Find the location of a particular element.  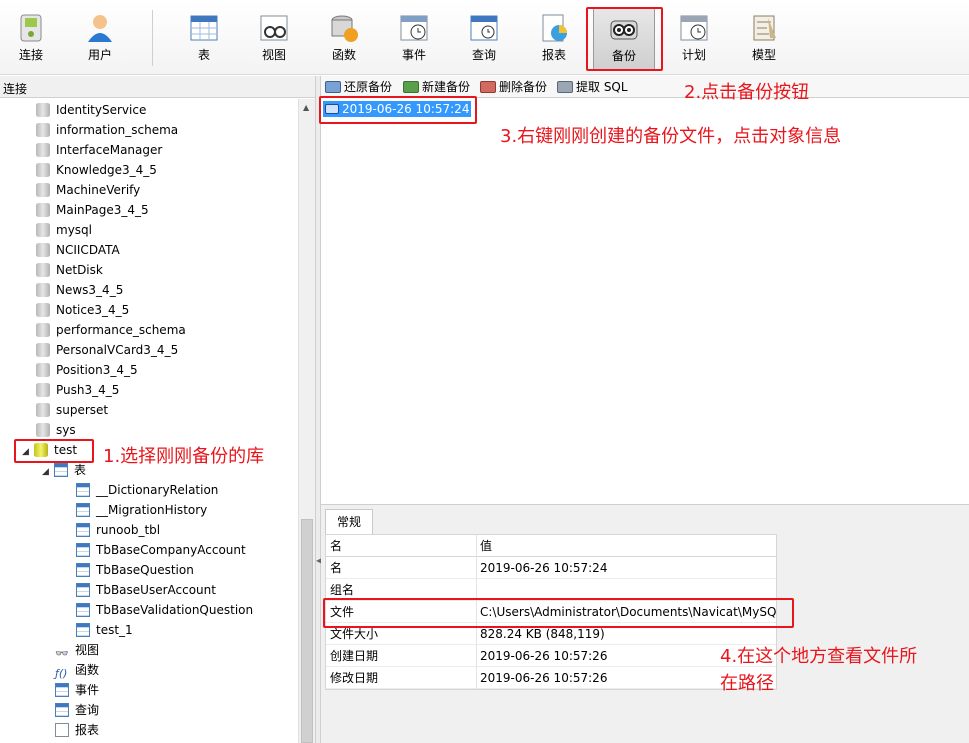

toolbar-backup-button: 备份 is located at coordinates (624, 39).